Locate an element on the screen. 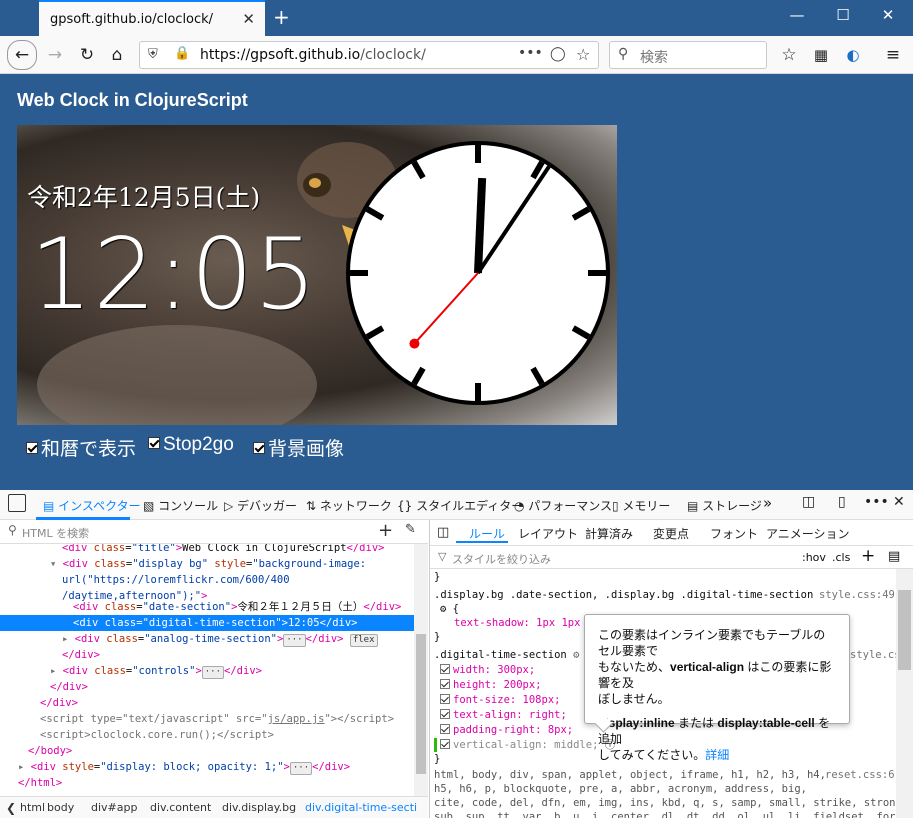  reload-icon: ↻ is located at coordinates (87, 56).